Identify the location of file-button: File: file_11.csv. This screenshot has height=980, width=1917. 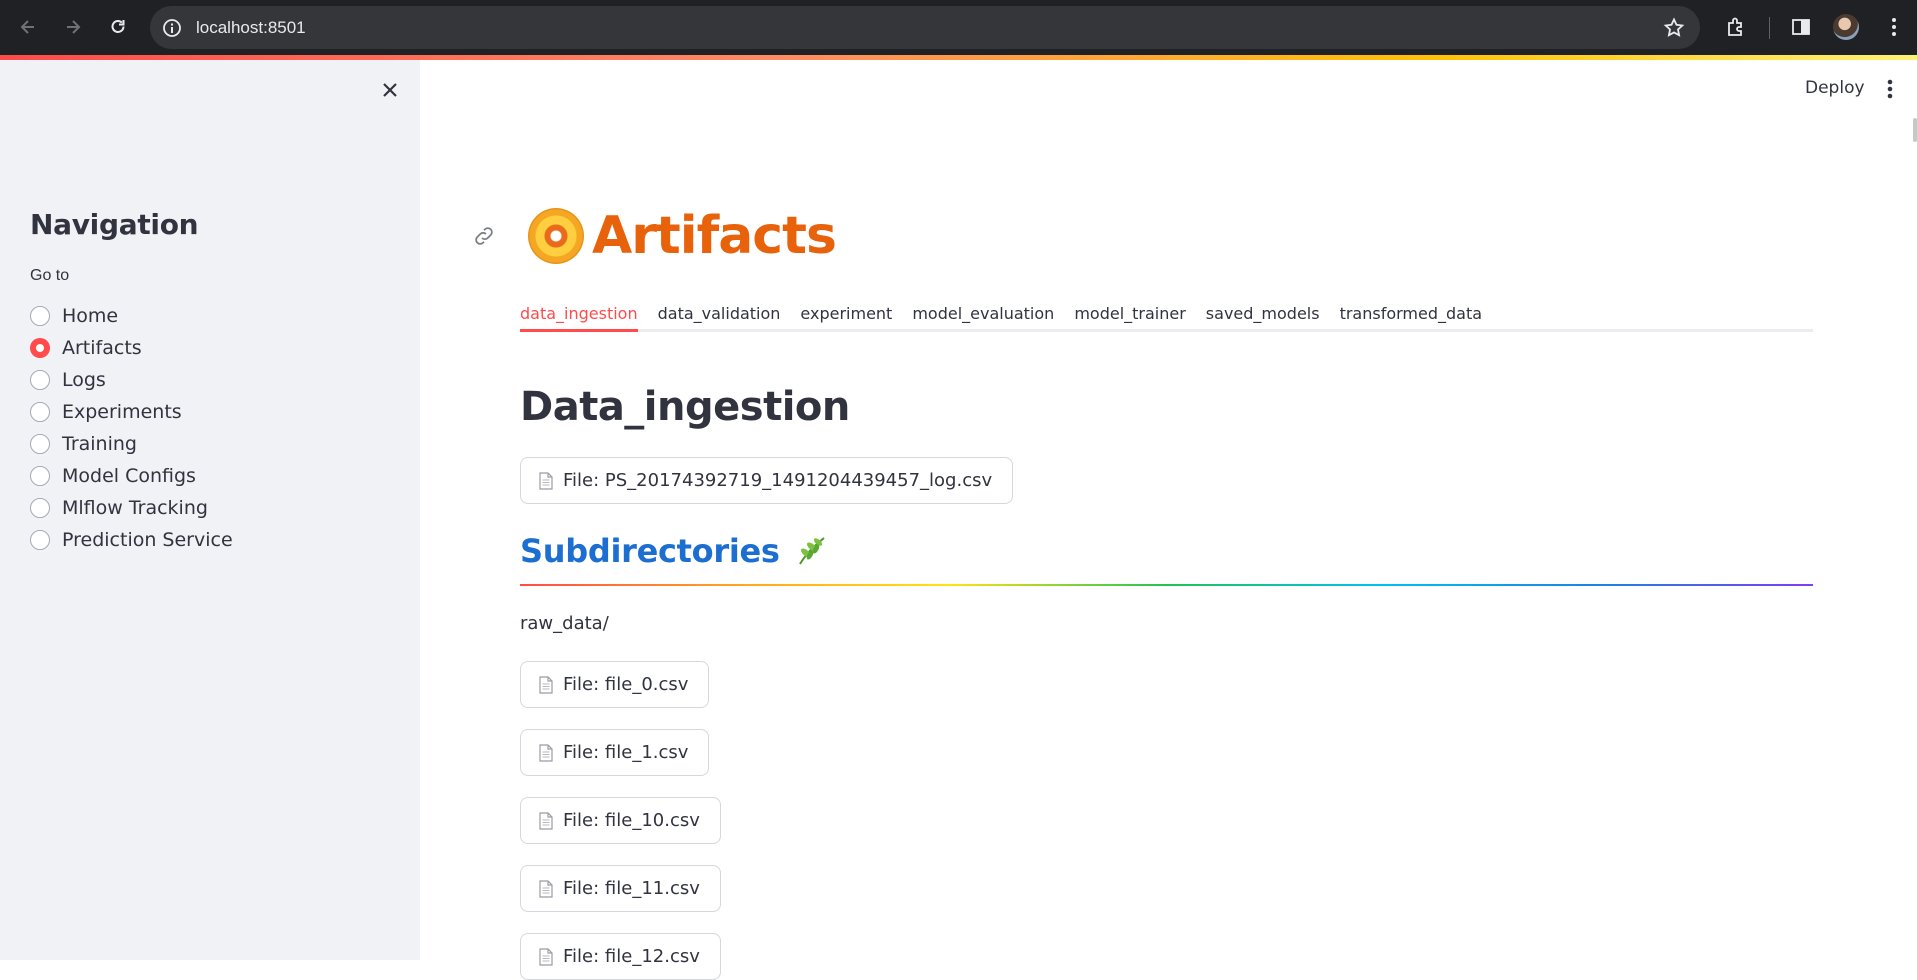
(620, 888).